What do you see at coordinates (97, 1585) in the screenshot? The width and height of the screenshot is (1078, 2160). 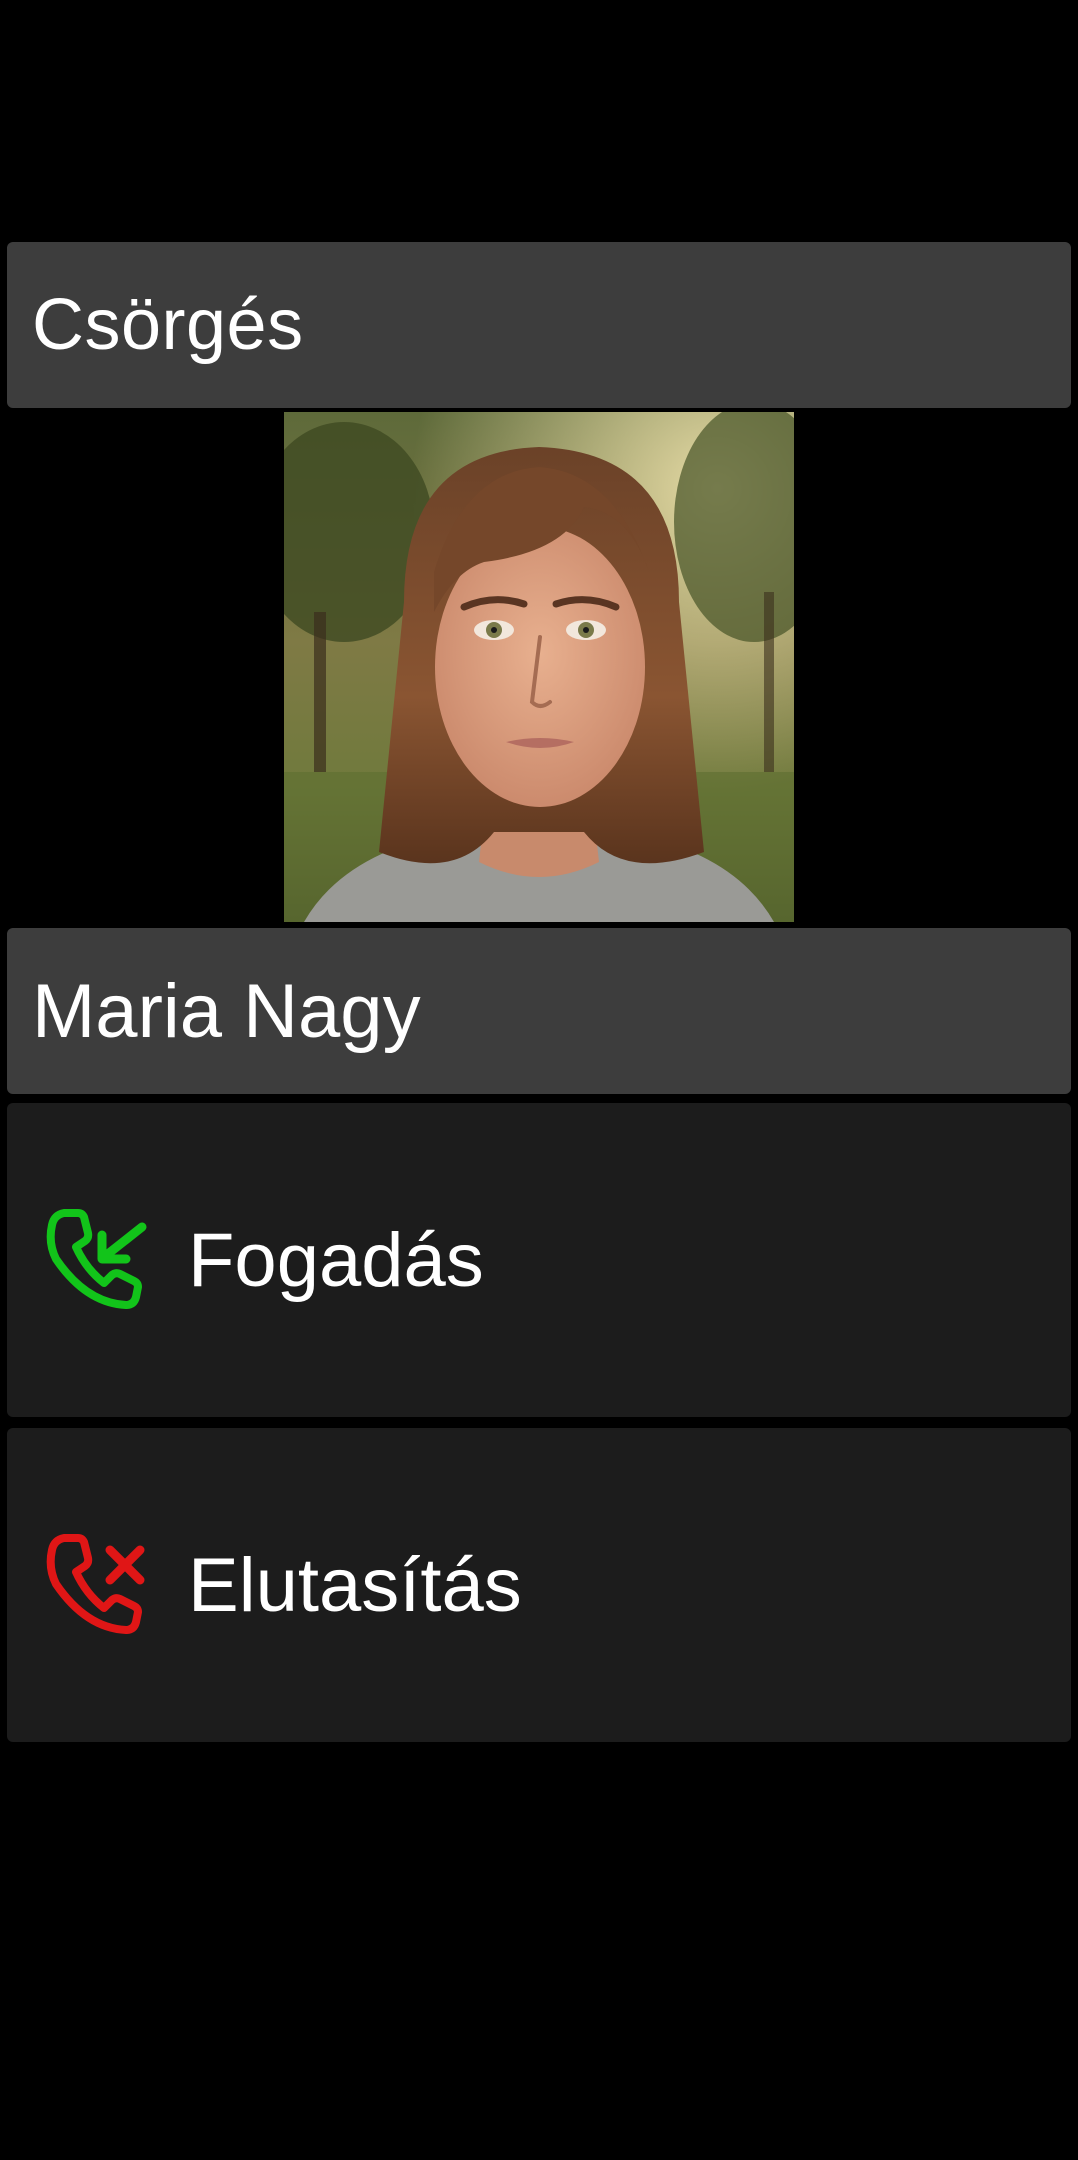 I see `phone-reject-icon` at bounding box center [97, 1585].